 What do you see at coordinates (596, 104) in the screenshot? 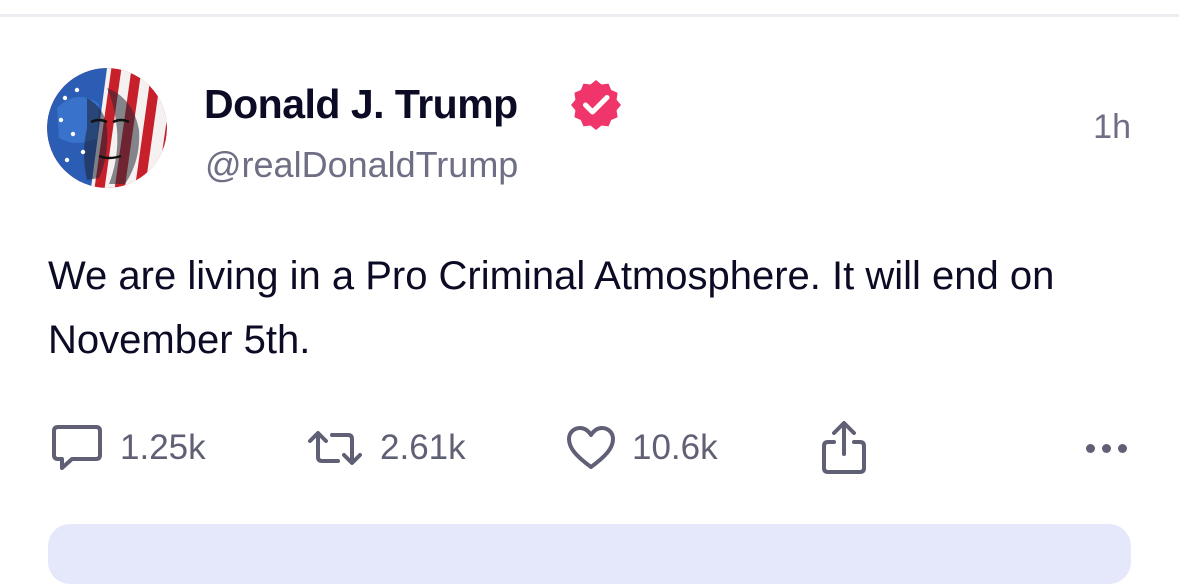
I see `verified-badge-icon` at bounding box center [596, 104].